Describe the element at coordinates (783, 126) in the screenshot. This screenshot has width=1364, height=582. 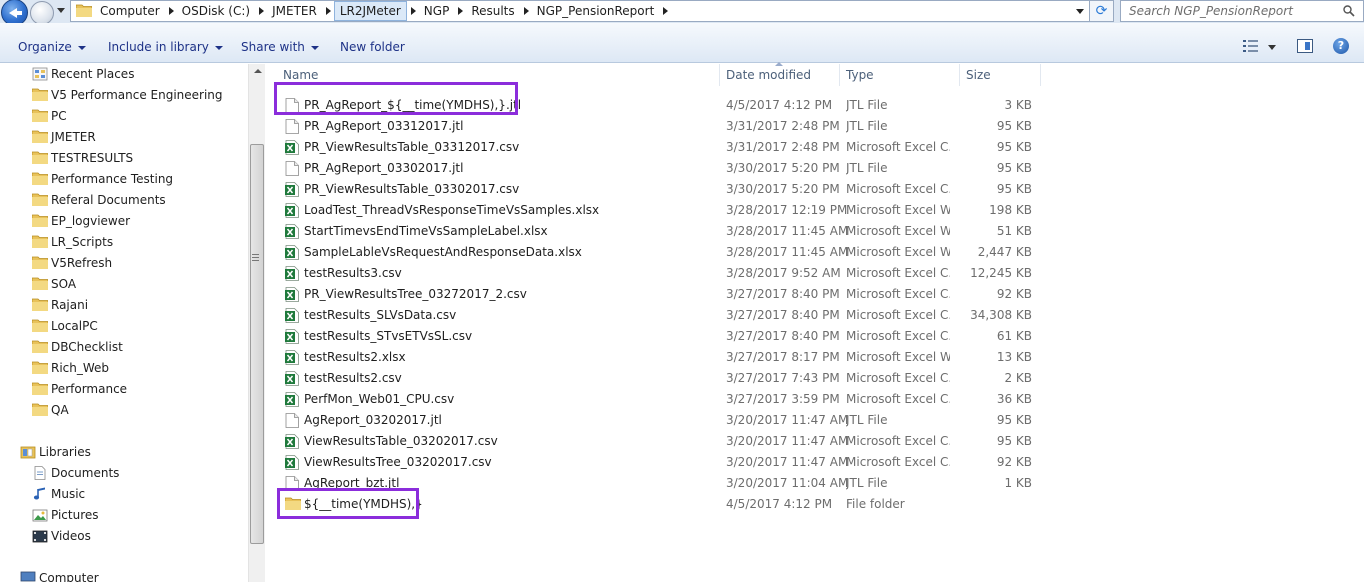
I see `file-date-modified: 3/31/2017 2:48 PM` at that location.